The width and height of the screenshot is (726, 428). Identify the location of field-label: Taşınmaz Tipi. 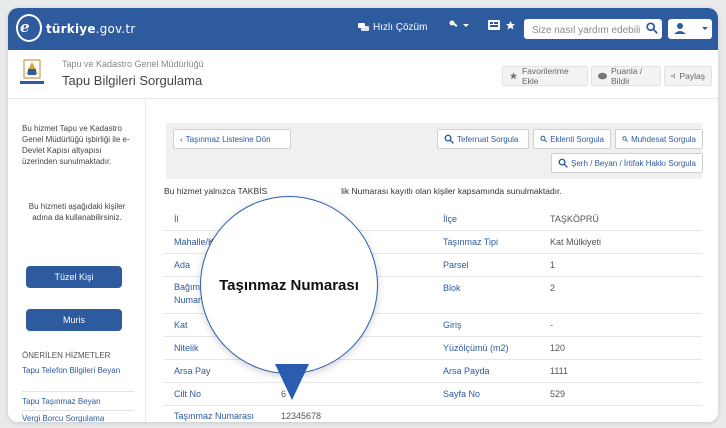
(471, 242).